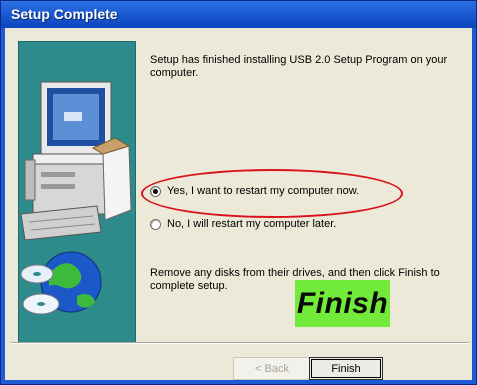 Image resolution: width=477 pixels, height=385 pixels. I want to click on button-separator, so click(240, 343).